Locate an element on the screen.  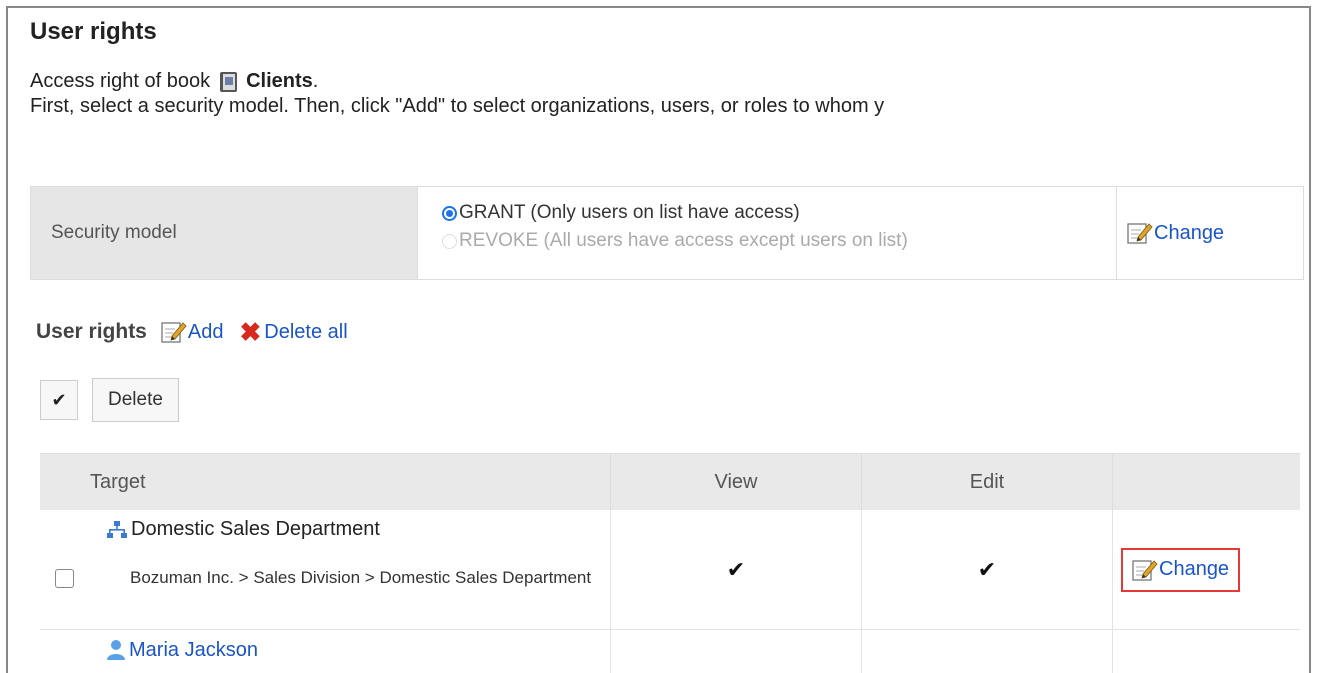
book-icon is located at coordinates (229, 82).